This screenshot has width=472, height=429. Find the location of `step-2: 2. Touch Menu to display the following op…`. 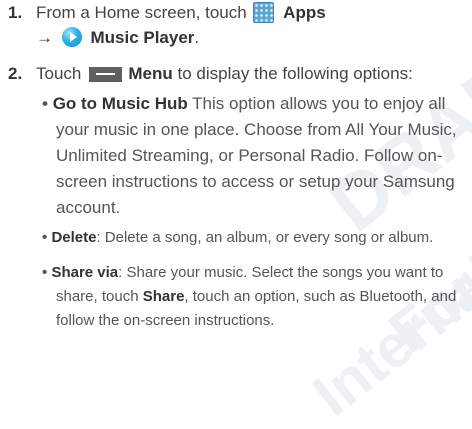

step-2: 2. Touch Menu to display the following op… is located at coordinates (236, 75).